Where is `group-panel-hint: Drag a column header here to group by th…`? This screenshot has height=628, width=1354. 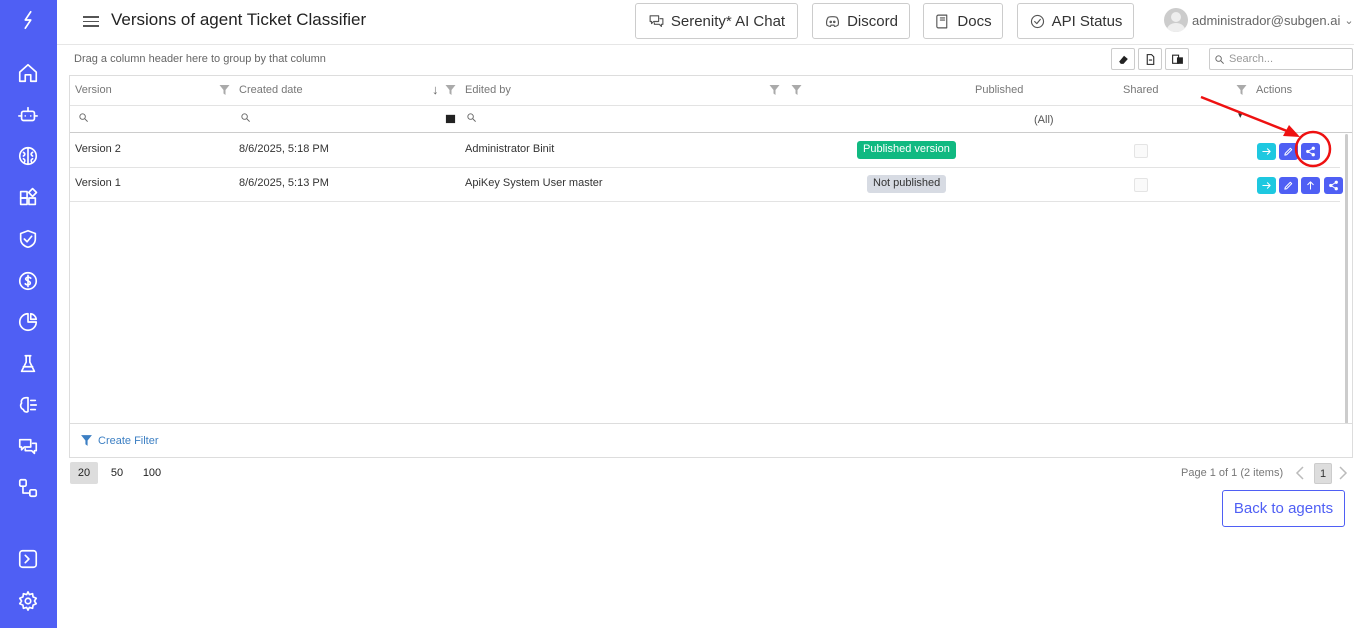 group-panel-hint: Drag a column header here to group by th… is located at coordinates (200, 59).